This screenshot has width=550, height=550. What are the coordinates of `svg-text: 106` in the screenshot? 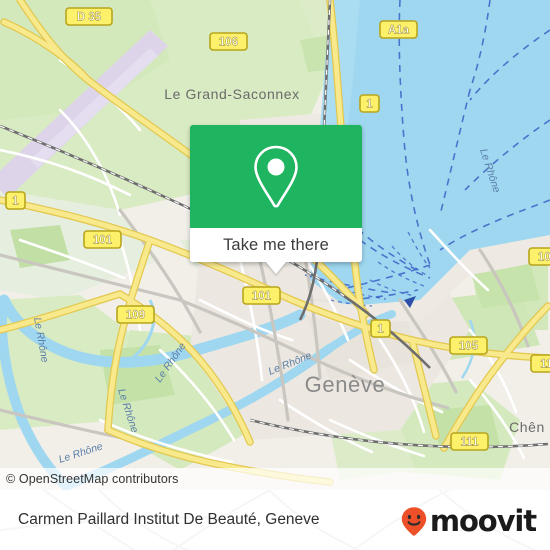 It's located at (228, 43).